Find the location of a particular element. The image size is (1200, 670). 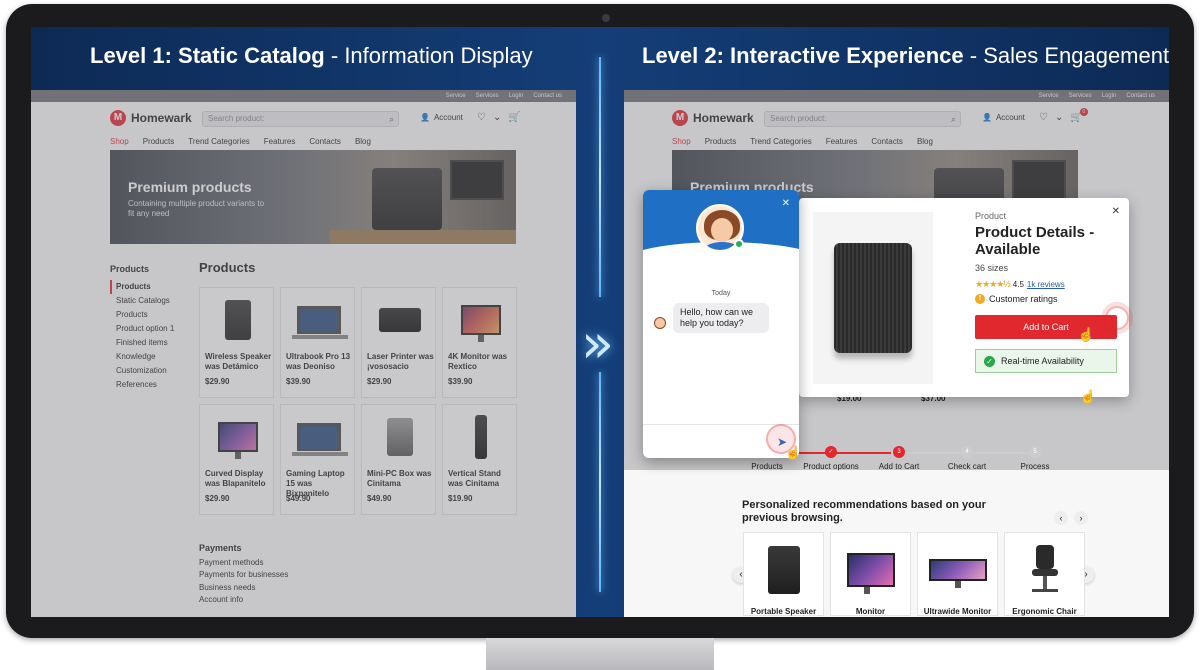

product-card: Laser Printer was ¡vososacio $29.90 is located at coordinates (398, 342).